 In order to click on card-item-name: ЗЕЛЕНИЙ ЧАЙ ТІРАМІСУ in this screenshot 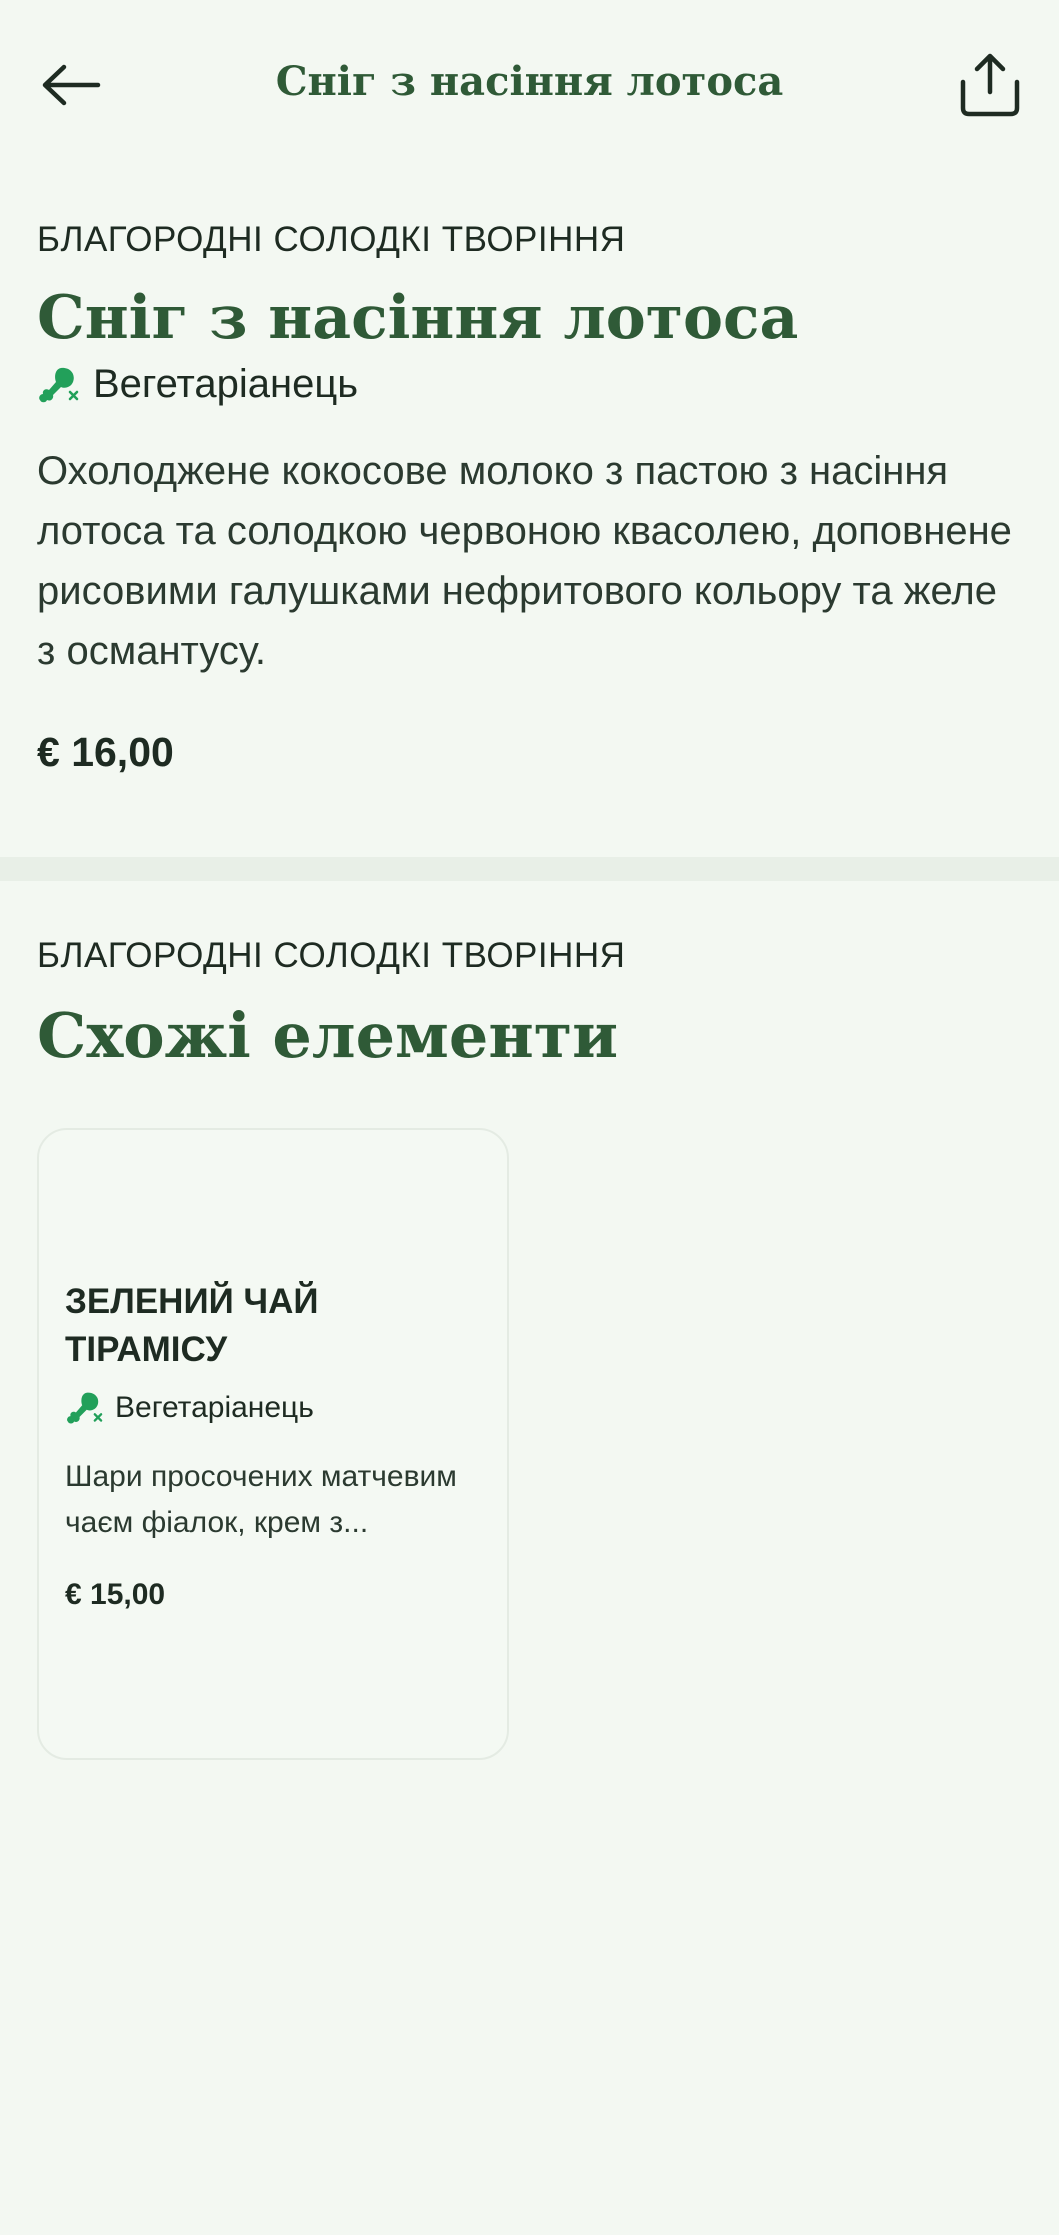, I will do `click(192, 1325)`.